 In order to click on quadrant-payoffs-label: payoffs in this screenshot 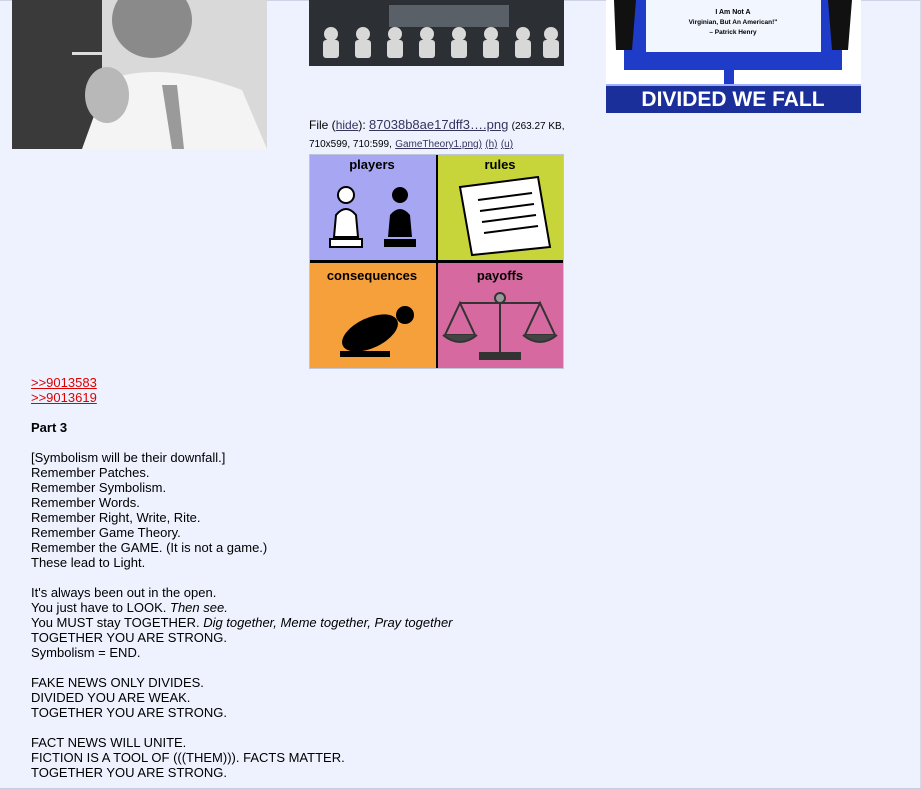, I will do `click(500, 275)`.